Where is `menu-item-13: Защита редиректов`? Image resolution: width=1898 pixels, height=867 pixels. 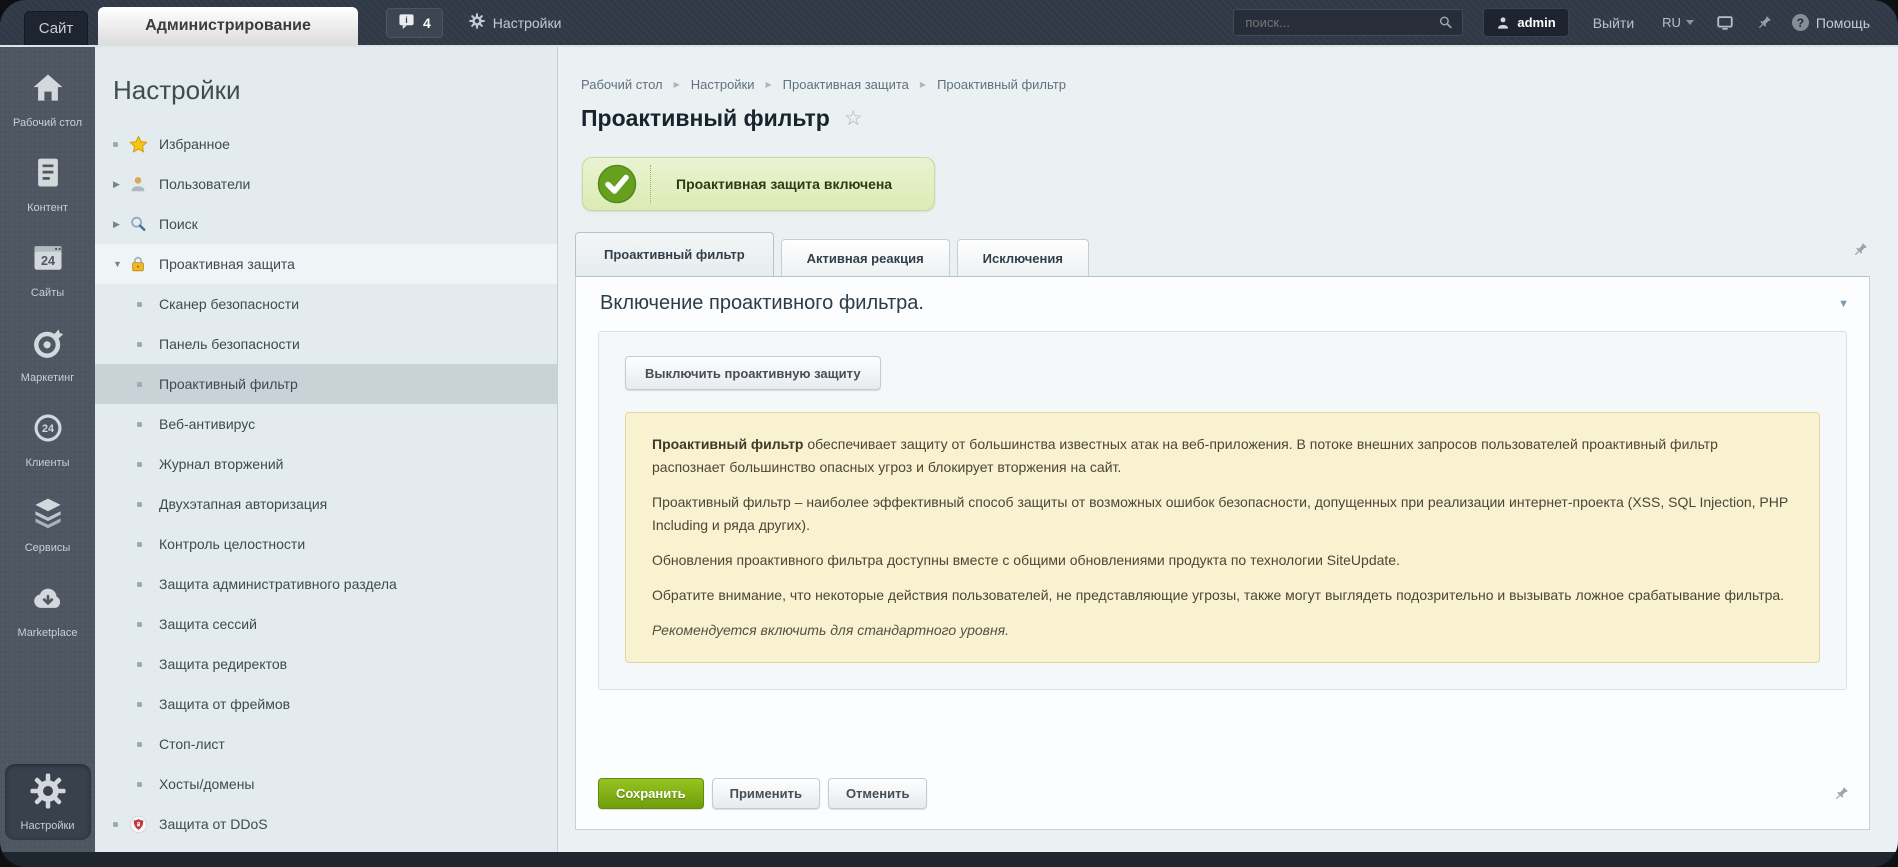 menu-item-13: Защита редиректов is located at coordinates (326, 664).